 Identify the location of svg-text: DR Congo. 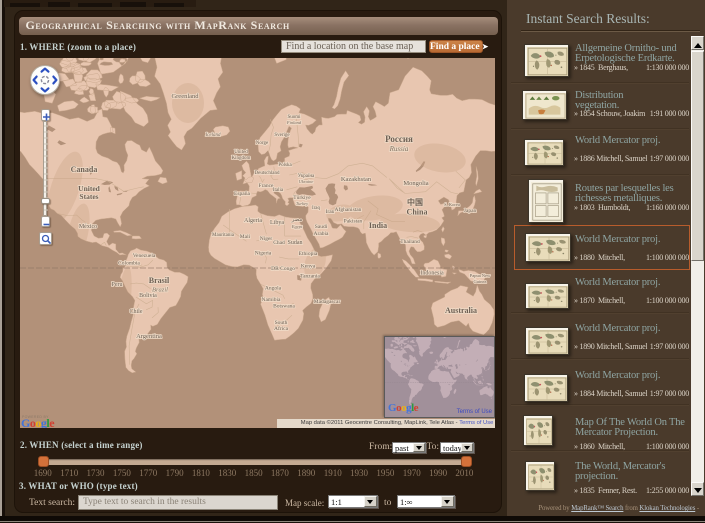
(283, 269).